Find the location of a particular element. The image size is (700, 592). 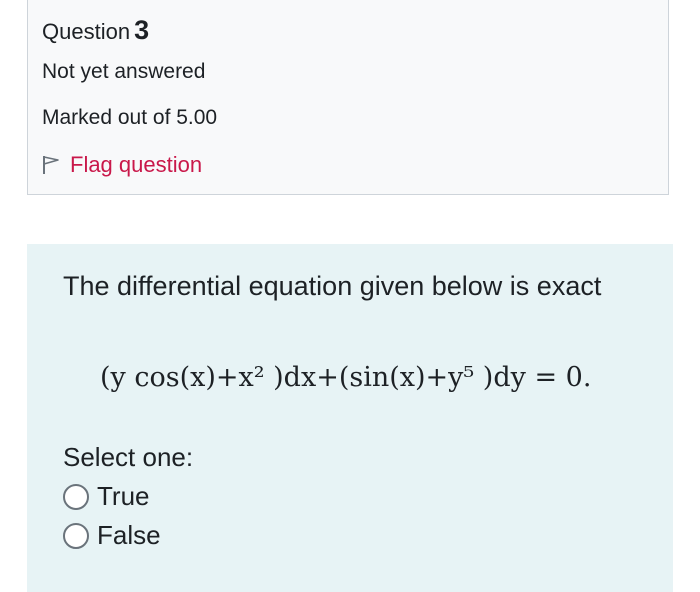

question-state: Not yet answered is located at coordinates (124, 71).